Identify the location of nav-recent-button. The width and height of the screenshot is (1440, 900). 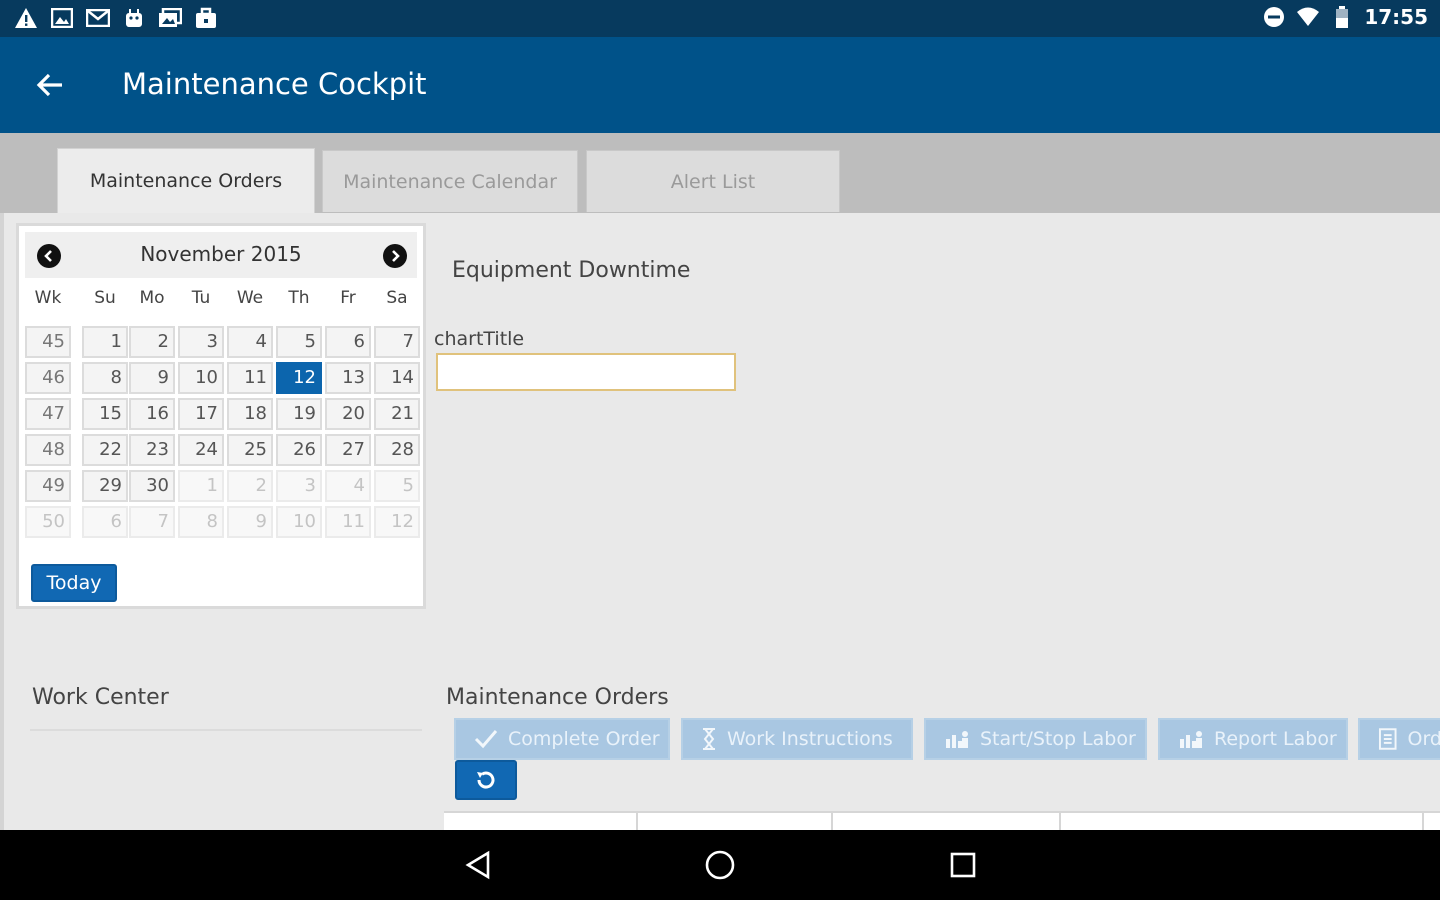
(963, 865).